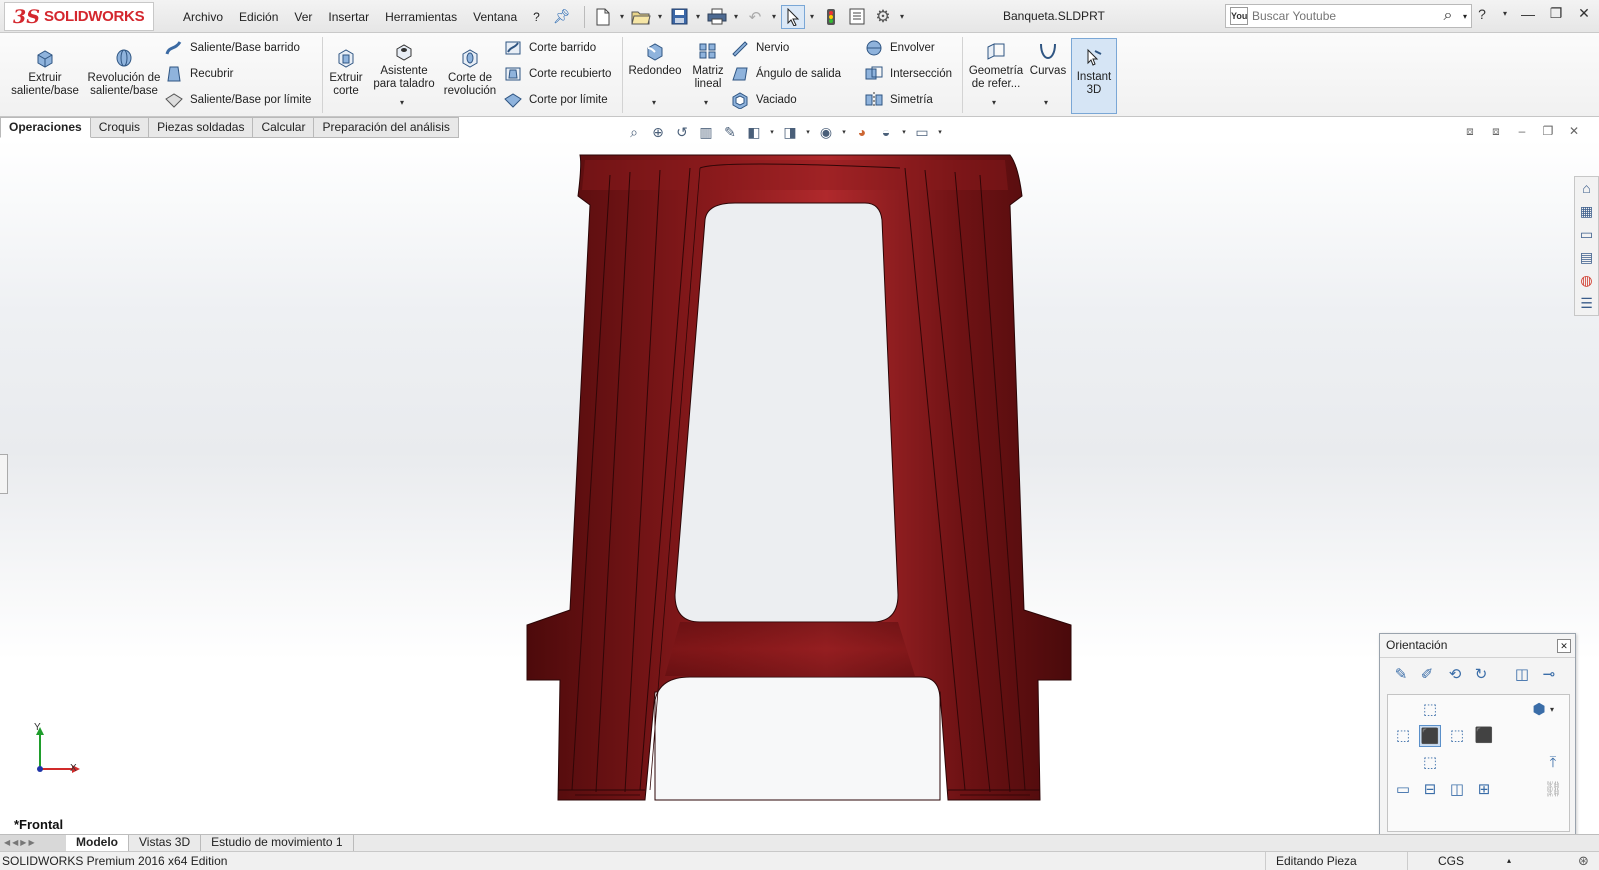 Image resolution: width=1599 pixels, height=870 pixels. Describe the element at coordinates (658, 132) in the screenshot. I see `zoom-to-area-icon: ⊕` at that location.